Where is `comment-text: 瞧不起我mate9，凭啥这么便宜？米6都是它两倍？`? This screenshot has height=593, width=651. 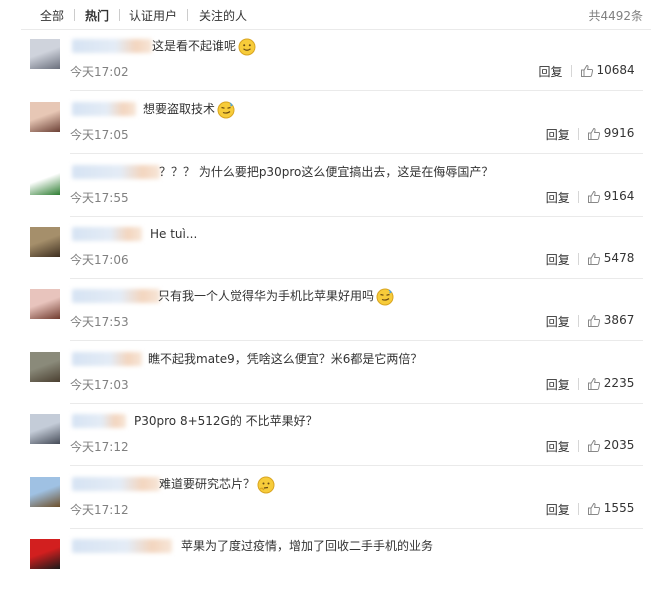
comment-text: 瞧不起我mate9，凭啥这么便宜？米6都是它两倍？ is located at coordinates (285, 359).